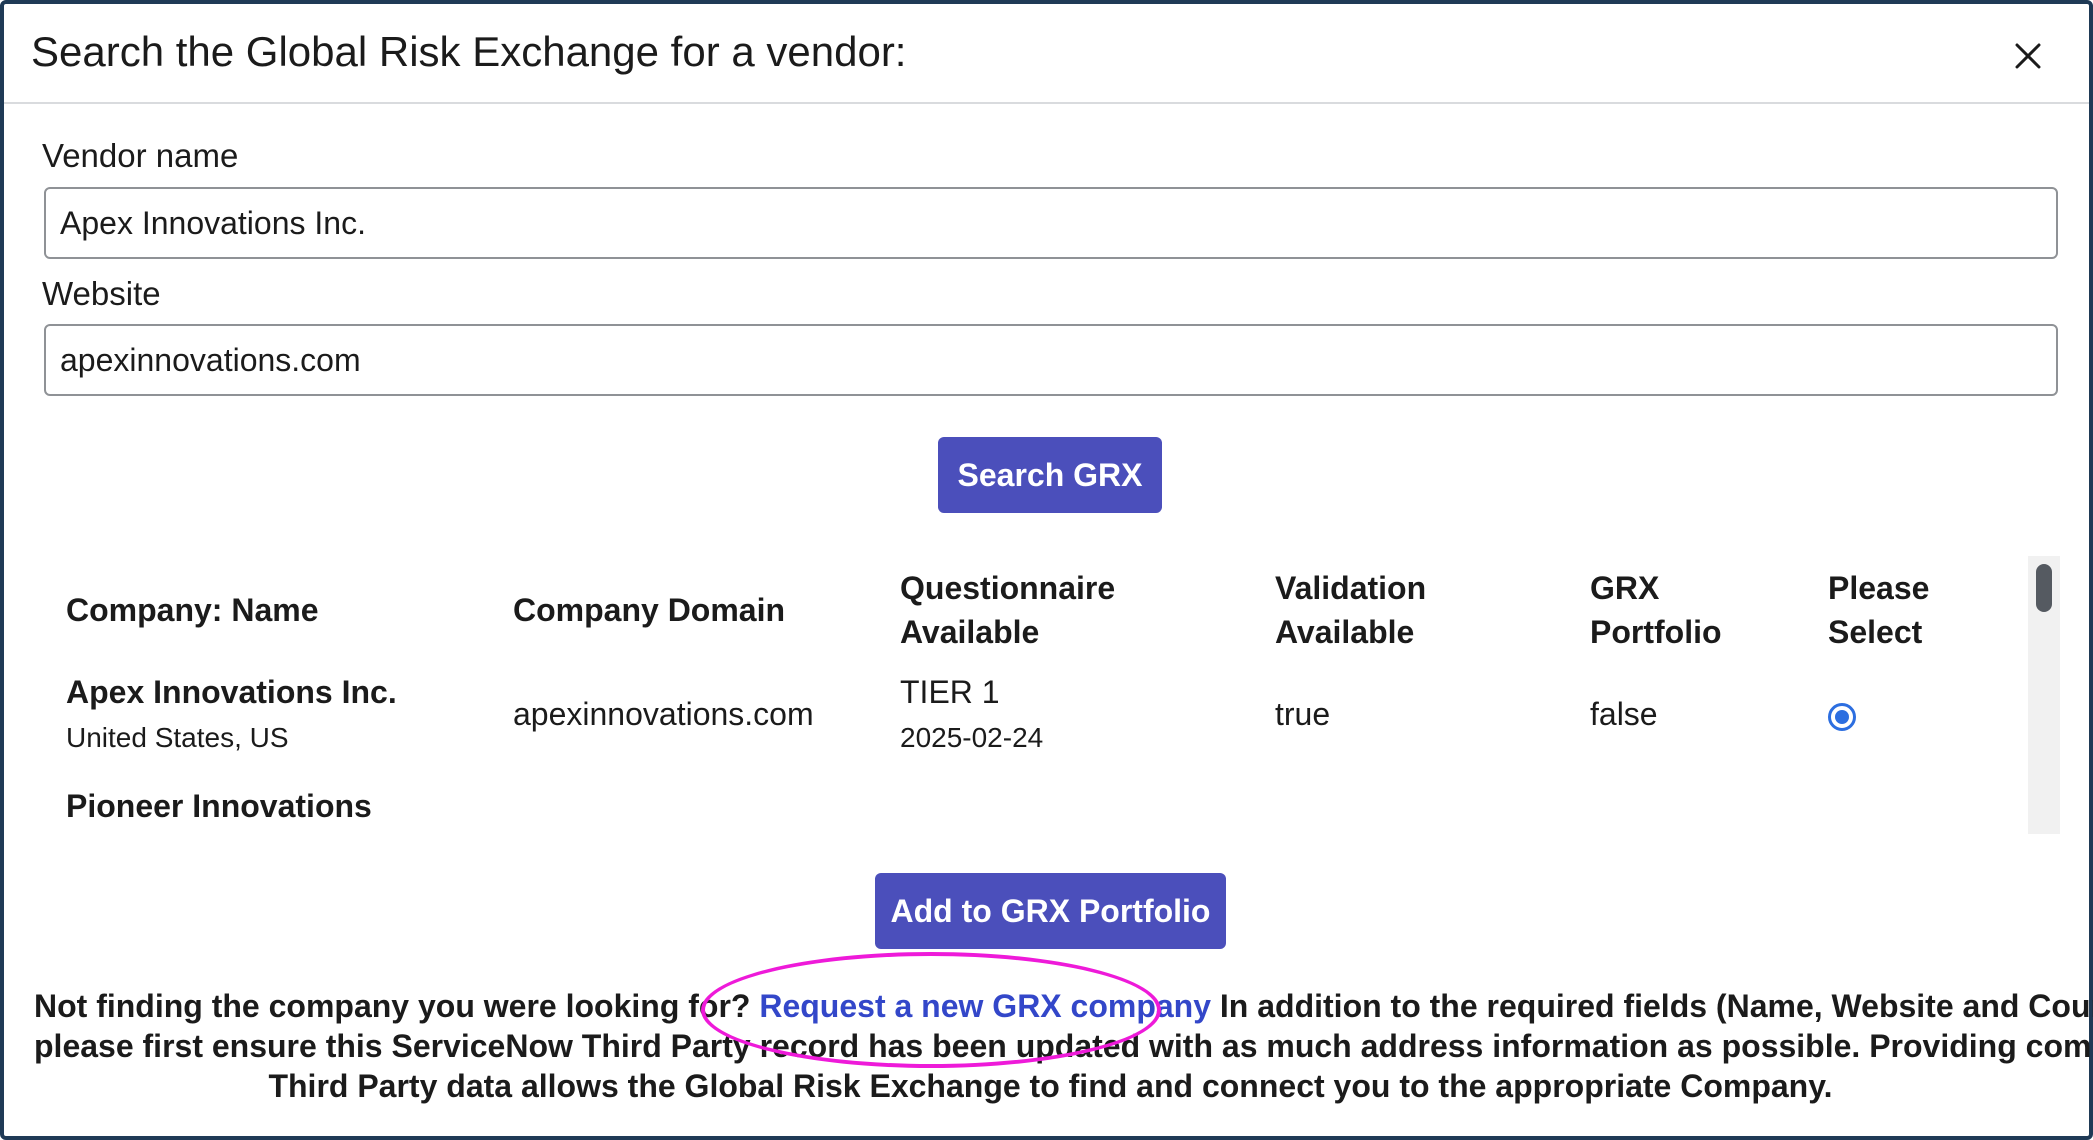 This screenshot has height=1140, width=2093. I want to click on select-company-radio, so click(1842, 717).